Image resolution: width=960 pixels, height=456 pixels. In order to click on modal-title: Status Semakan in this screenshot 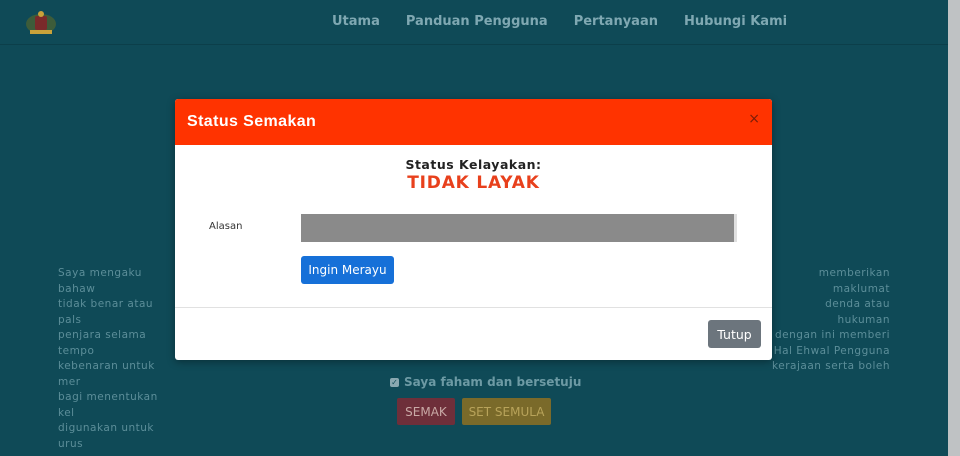, I will do `click(252, 121)`.